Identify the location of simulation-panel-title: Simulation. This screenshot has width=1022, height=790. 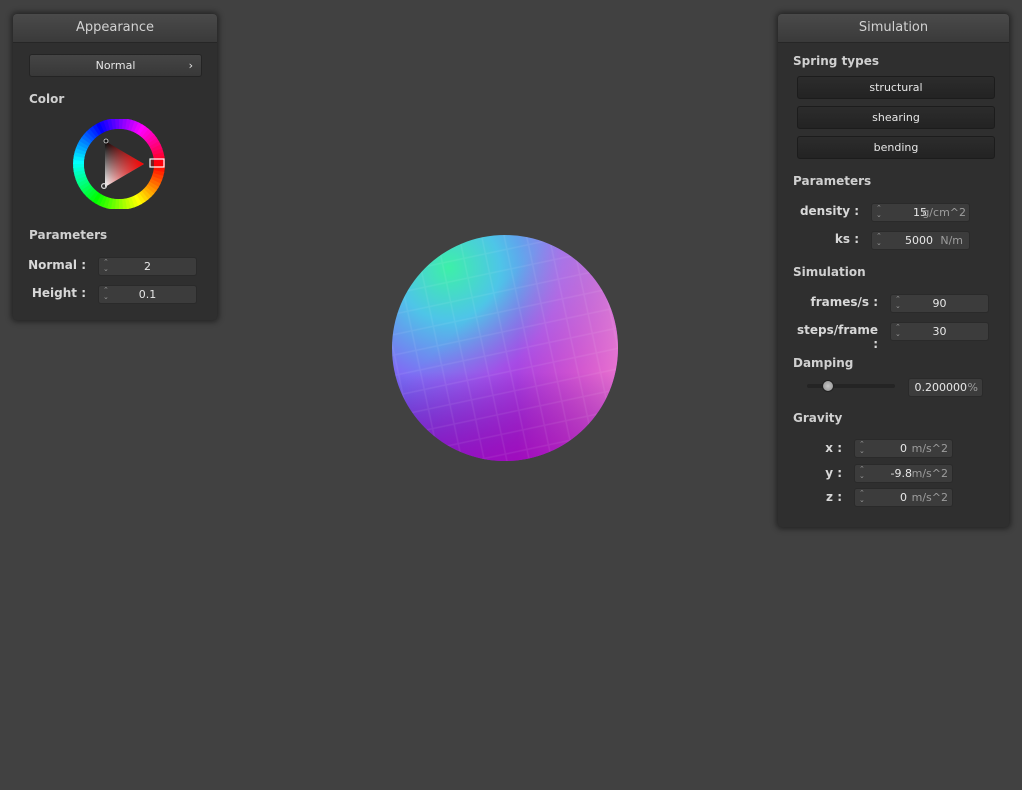
(893, 28).